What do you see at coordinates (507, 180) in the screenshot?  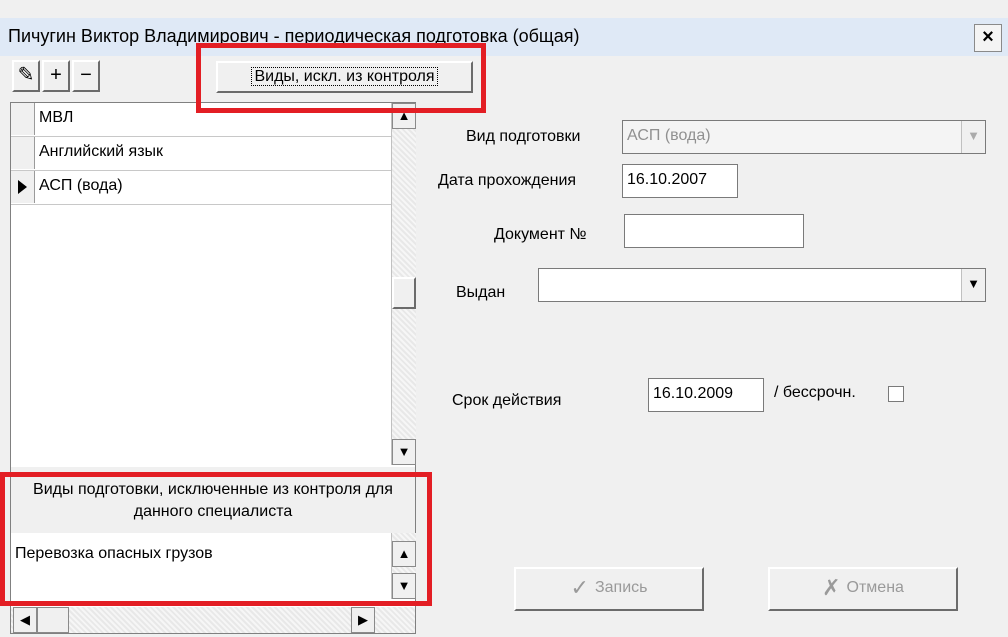 I see `date-label: Дата прохождения` at bounding box center [507, 180].